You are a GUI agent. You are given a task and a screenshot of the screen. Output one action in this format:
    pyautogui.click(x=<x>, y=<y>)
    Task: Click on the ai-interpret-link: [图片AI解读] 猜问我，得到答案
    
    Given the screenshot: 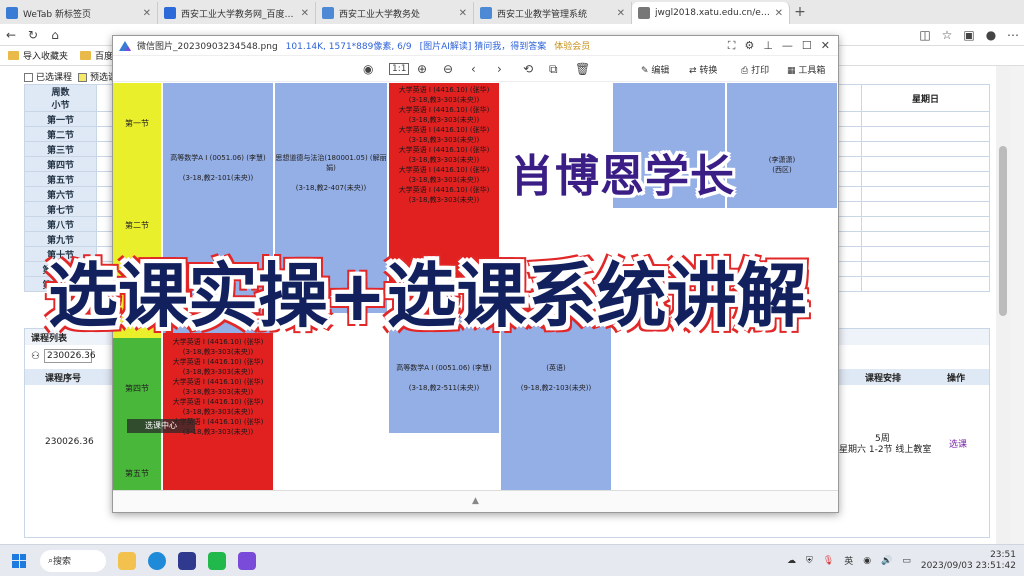 What is the action you would take?
    pyautogui.click(x=483, y=45)
    